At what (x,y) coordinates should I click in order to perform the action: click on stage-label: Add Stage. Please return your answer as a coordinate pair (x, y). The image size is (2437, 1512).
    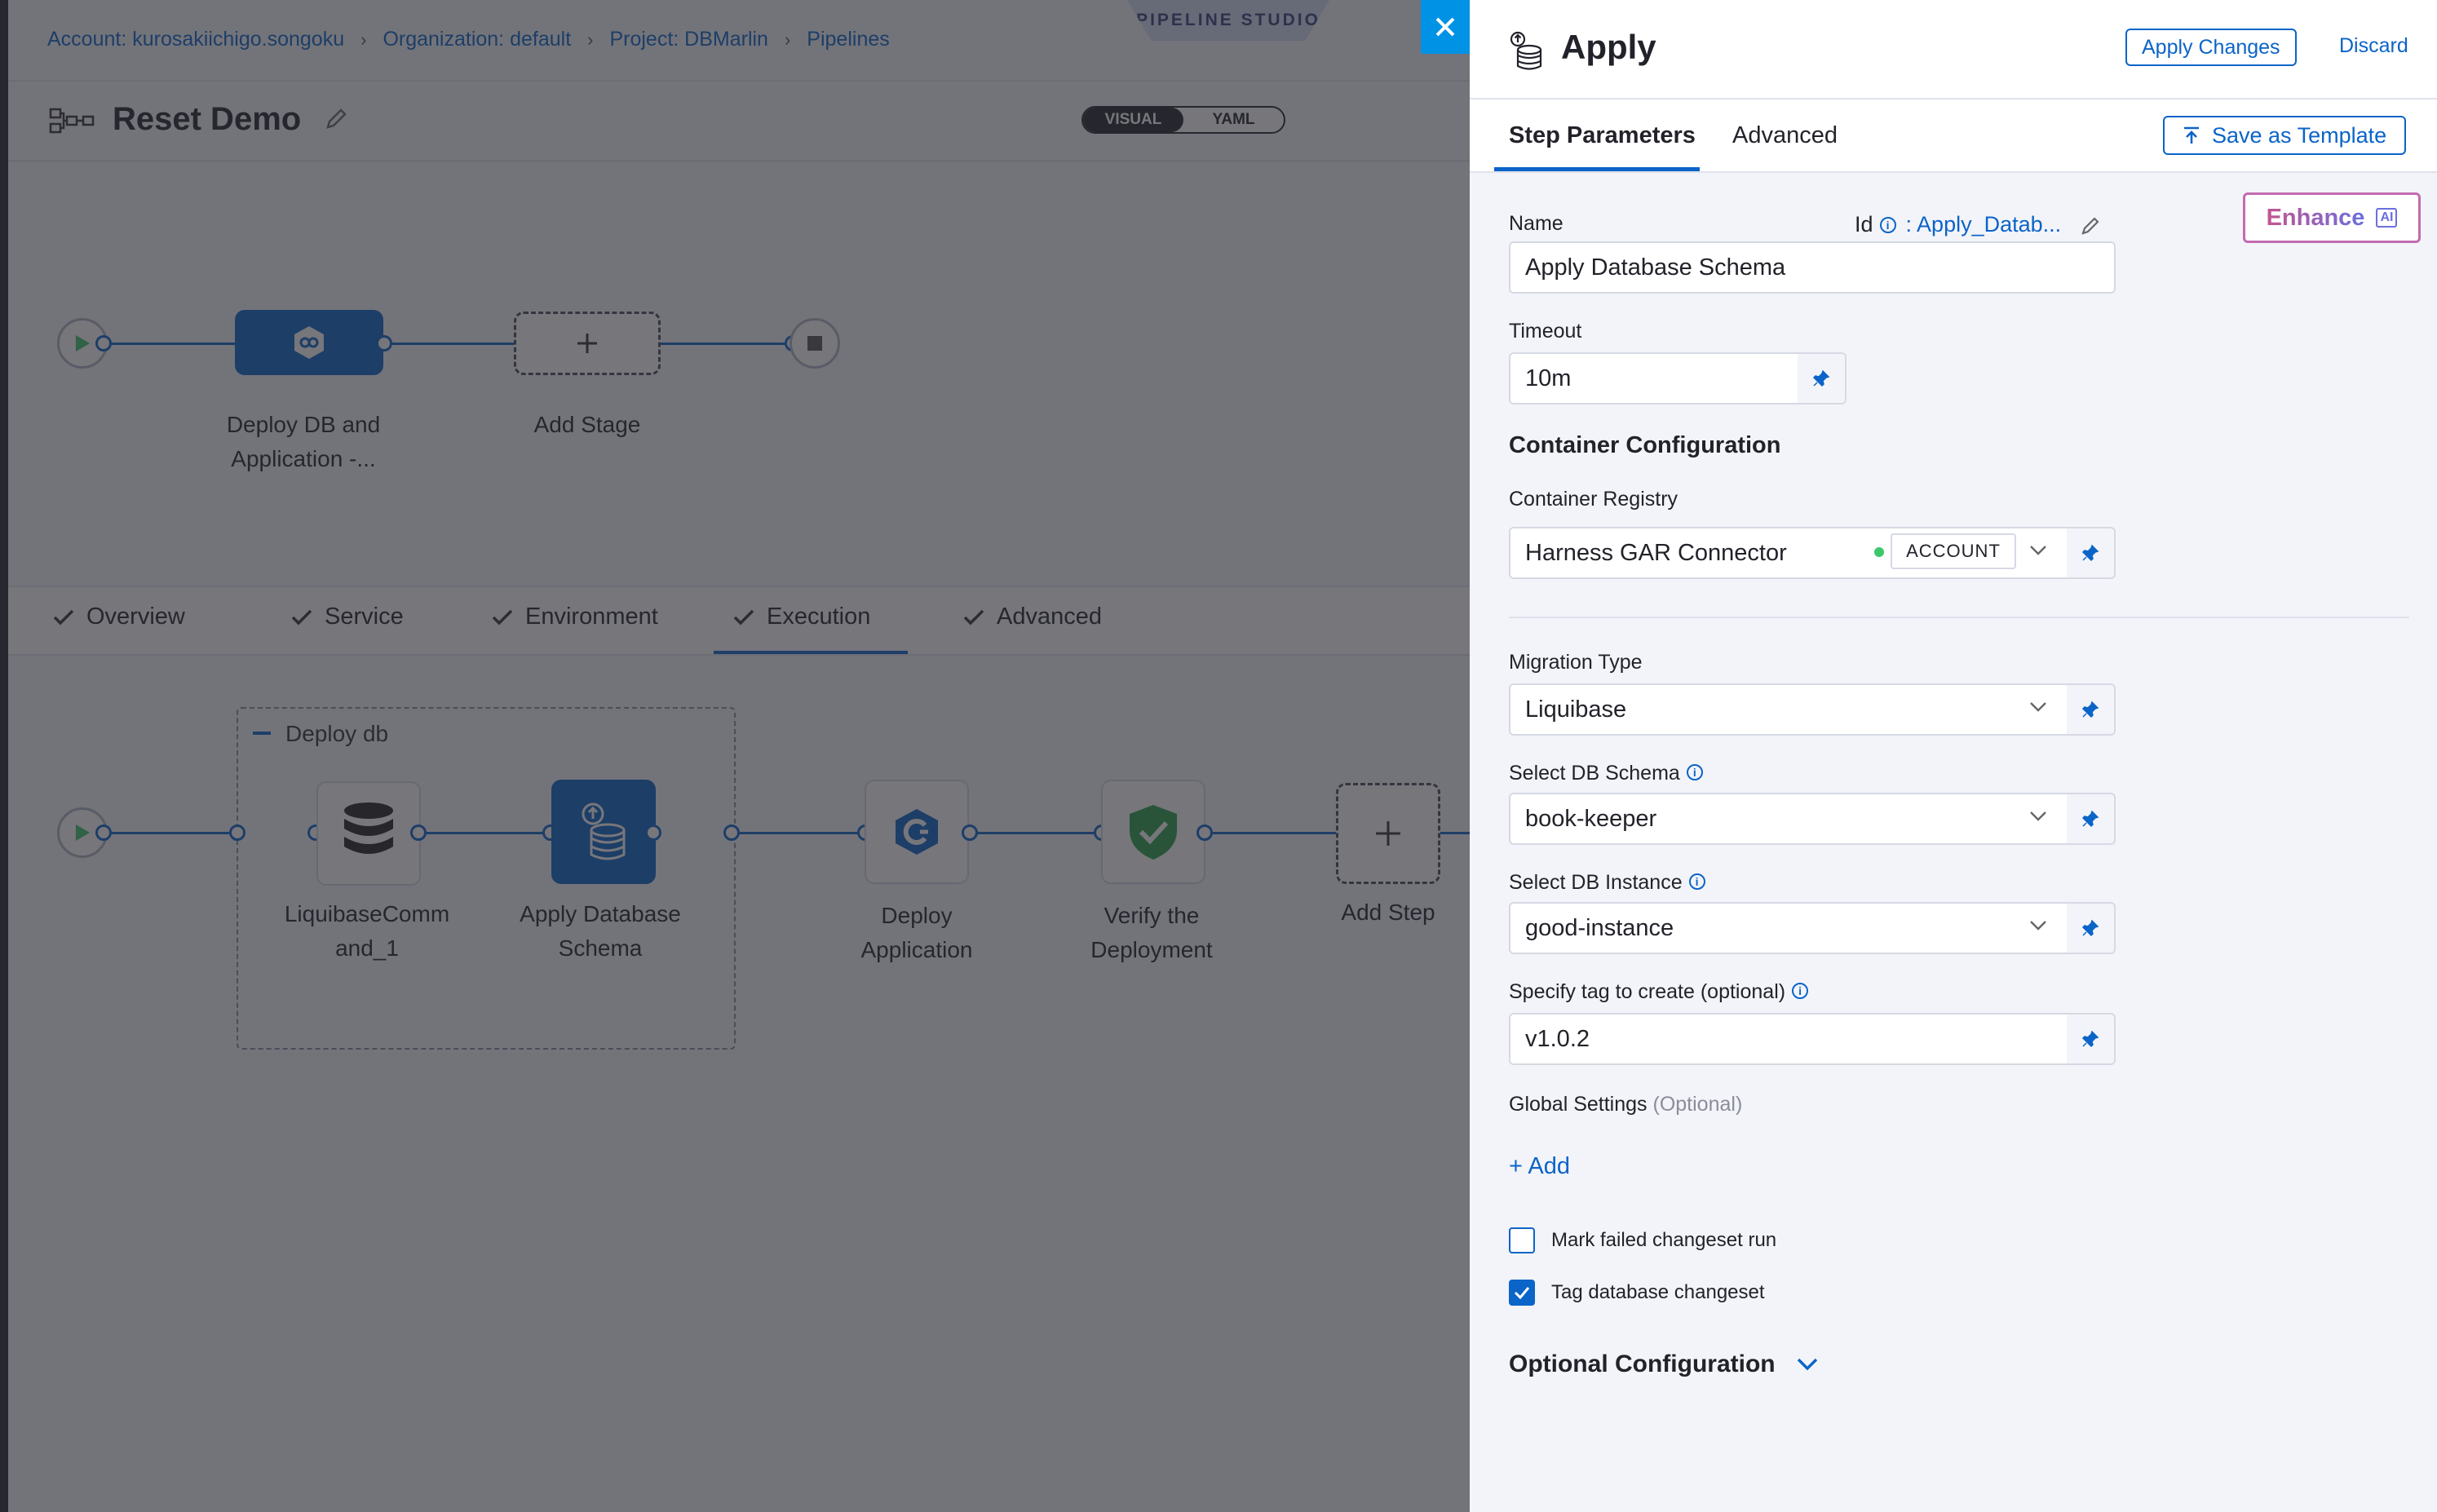
    Looking at the image, I should click on (587, 425).